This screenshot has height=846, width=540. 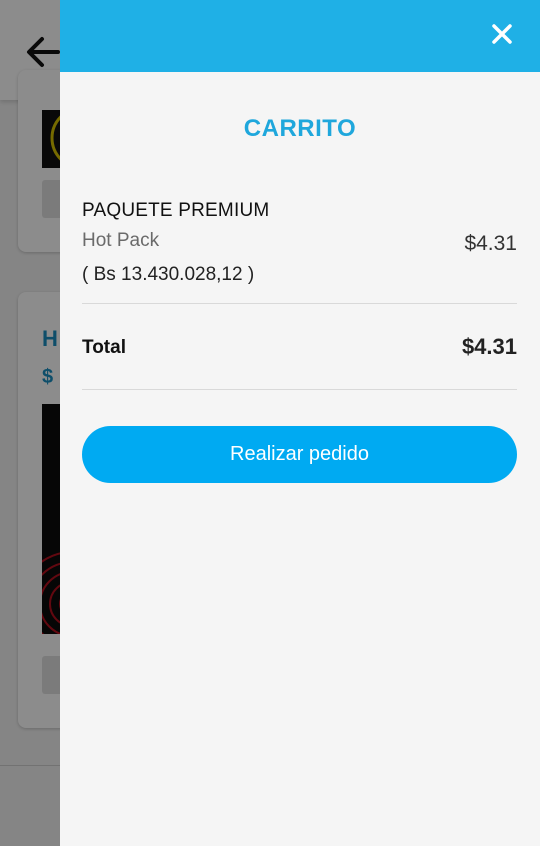 I want to click on cart-title: CARRITO, so click(x=300, y=128).